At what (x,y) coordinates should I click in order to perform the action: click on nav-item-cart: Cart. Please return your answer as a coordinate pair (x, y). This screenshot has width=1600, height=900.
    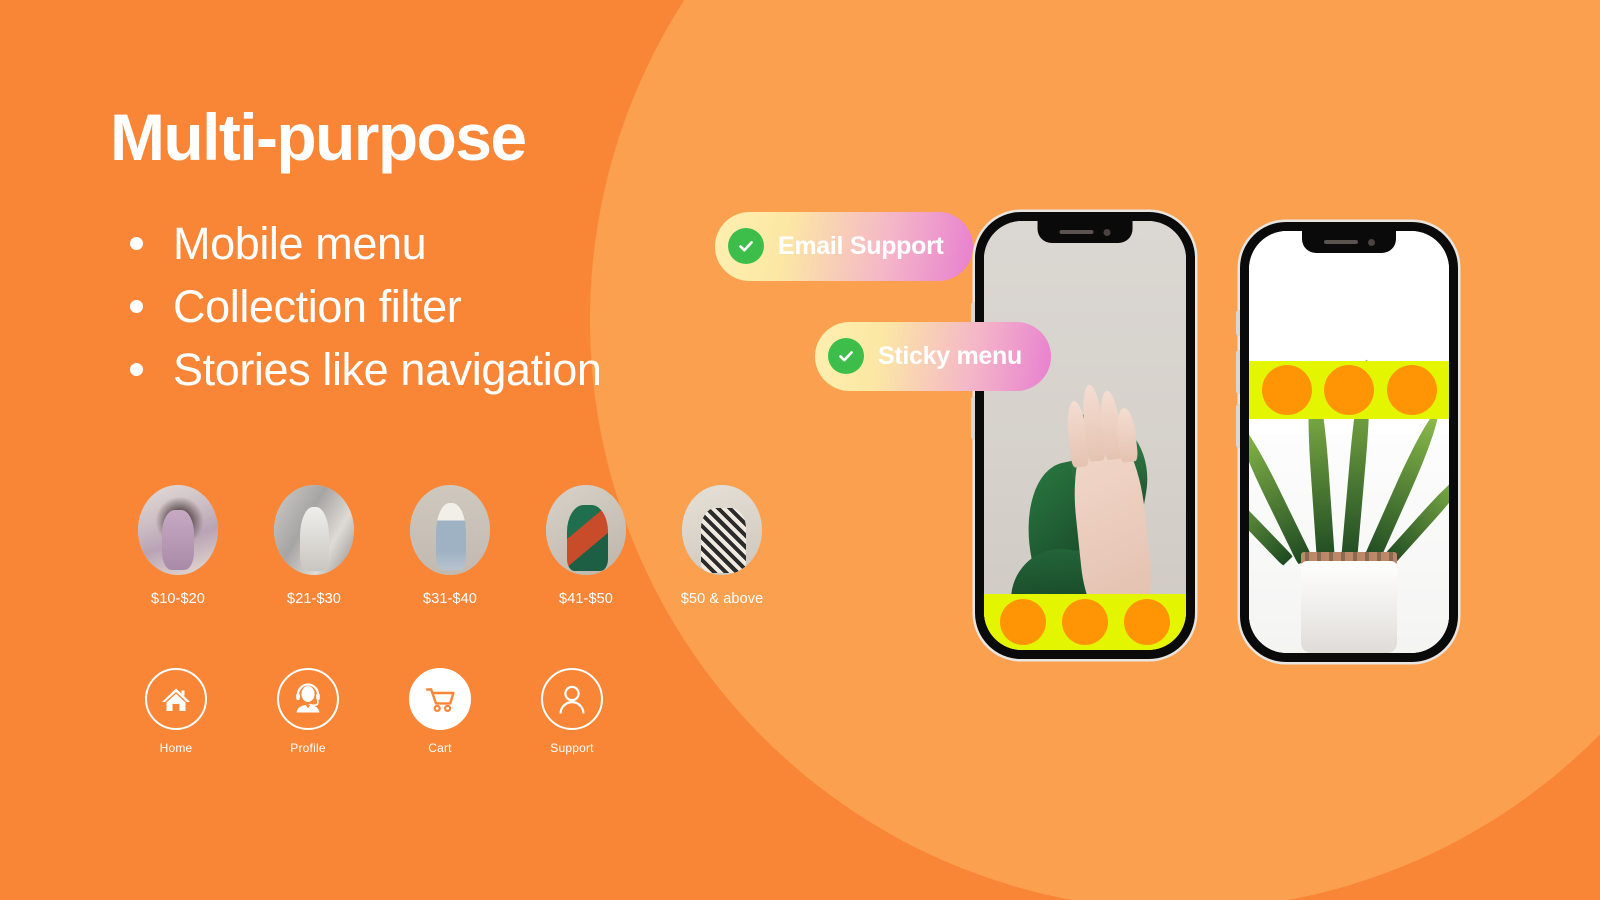
    Looking at the image, I should click on (440, 711).